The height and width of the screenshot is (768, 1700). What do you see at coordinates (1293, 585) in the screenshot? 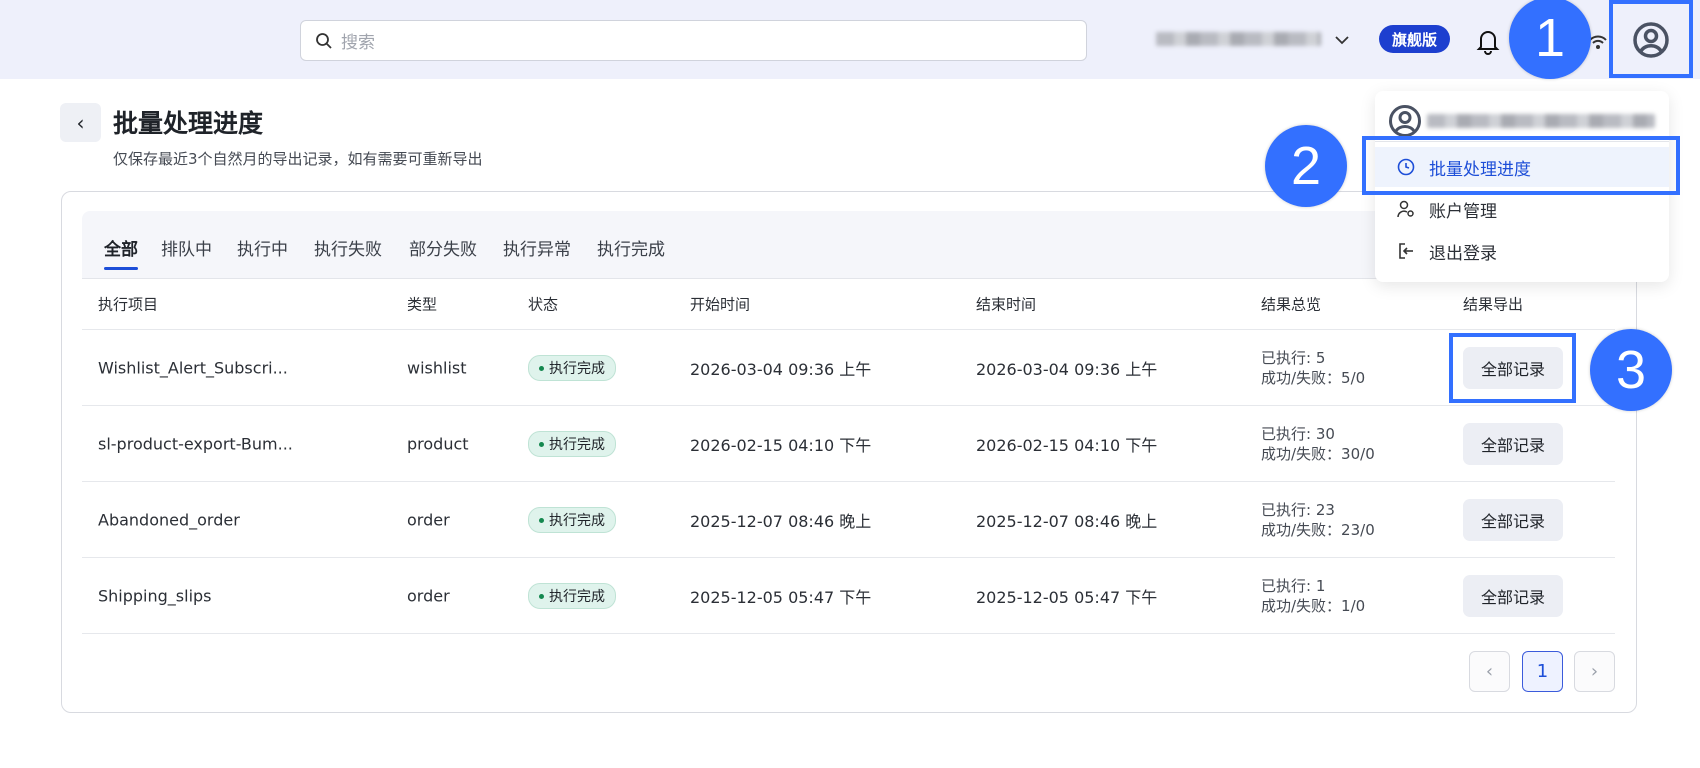
I see `executed-count: 已执行: 1` at bounding box center [1293, 585].